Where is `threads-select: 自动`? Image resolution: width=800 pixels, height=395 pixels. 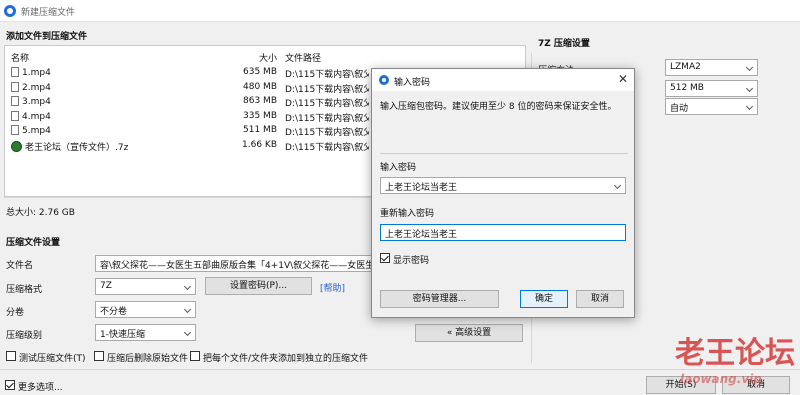 threads-select: 自动 is located at coordinates (711, 106).